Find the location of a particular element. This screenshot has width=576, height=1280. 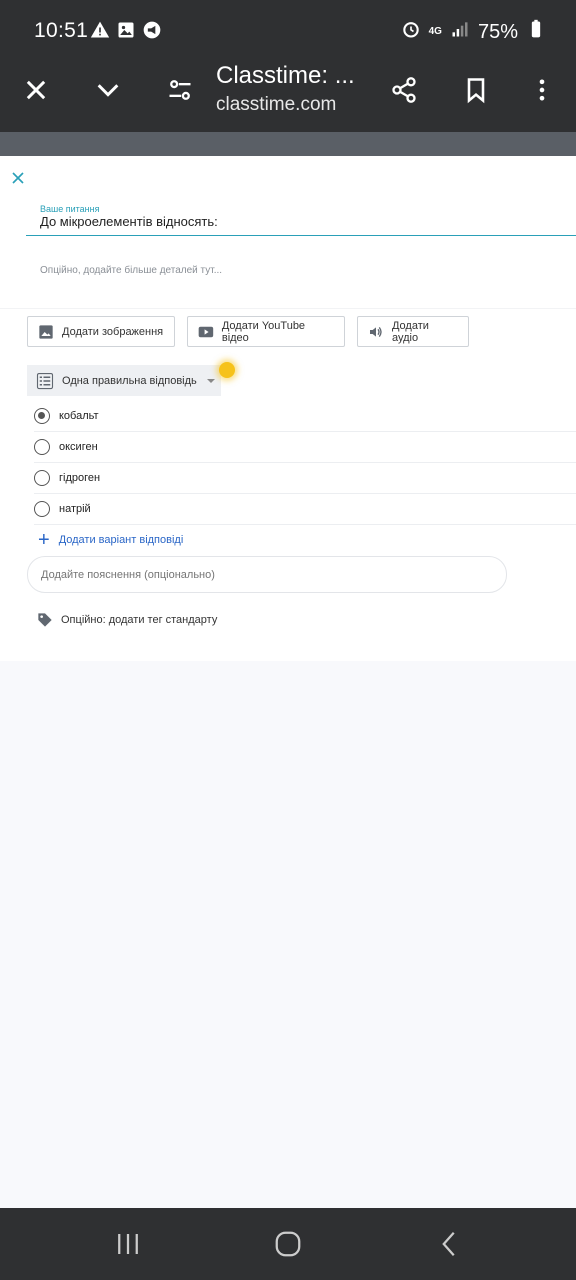

close-icon is located at coordinates (36, 90).